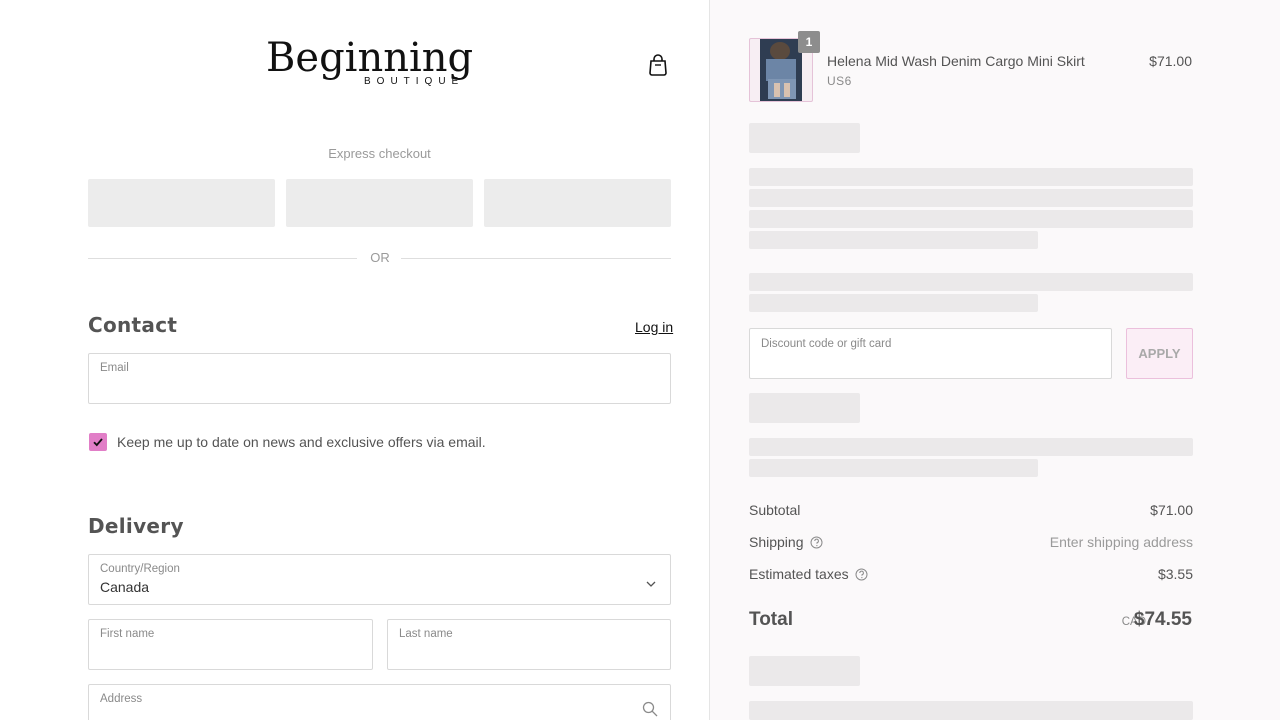  What do you see at coordinates (775, 510) in the screenshot?
I see `subtotal-label: Subtotal` at bounding box center [775, 510].